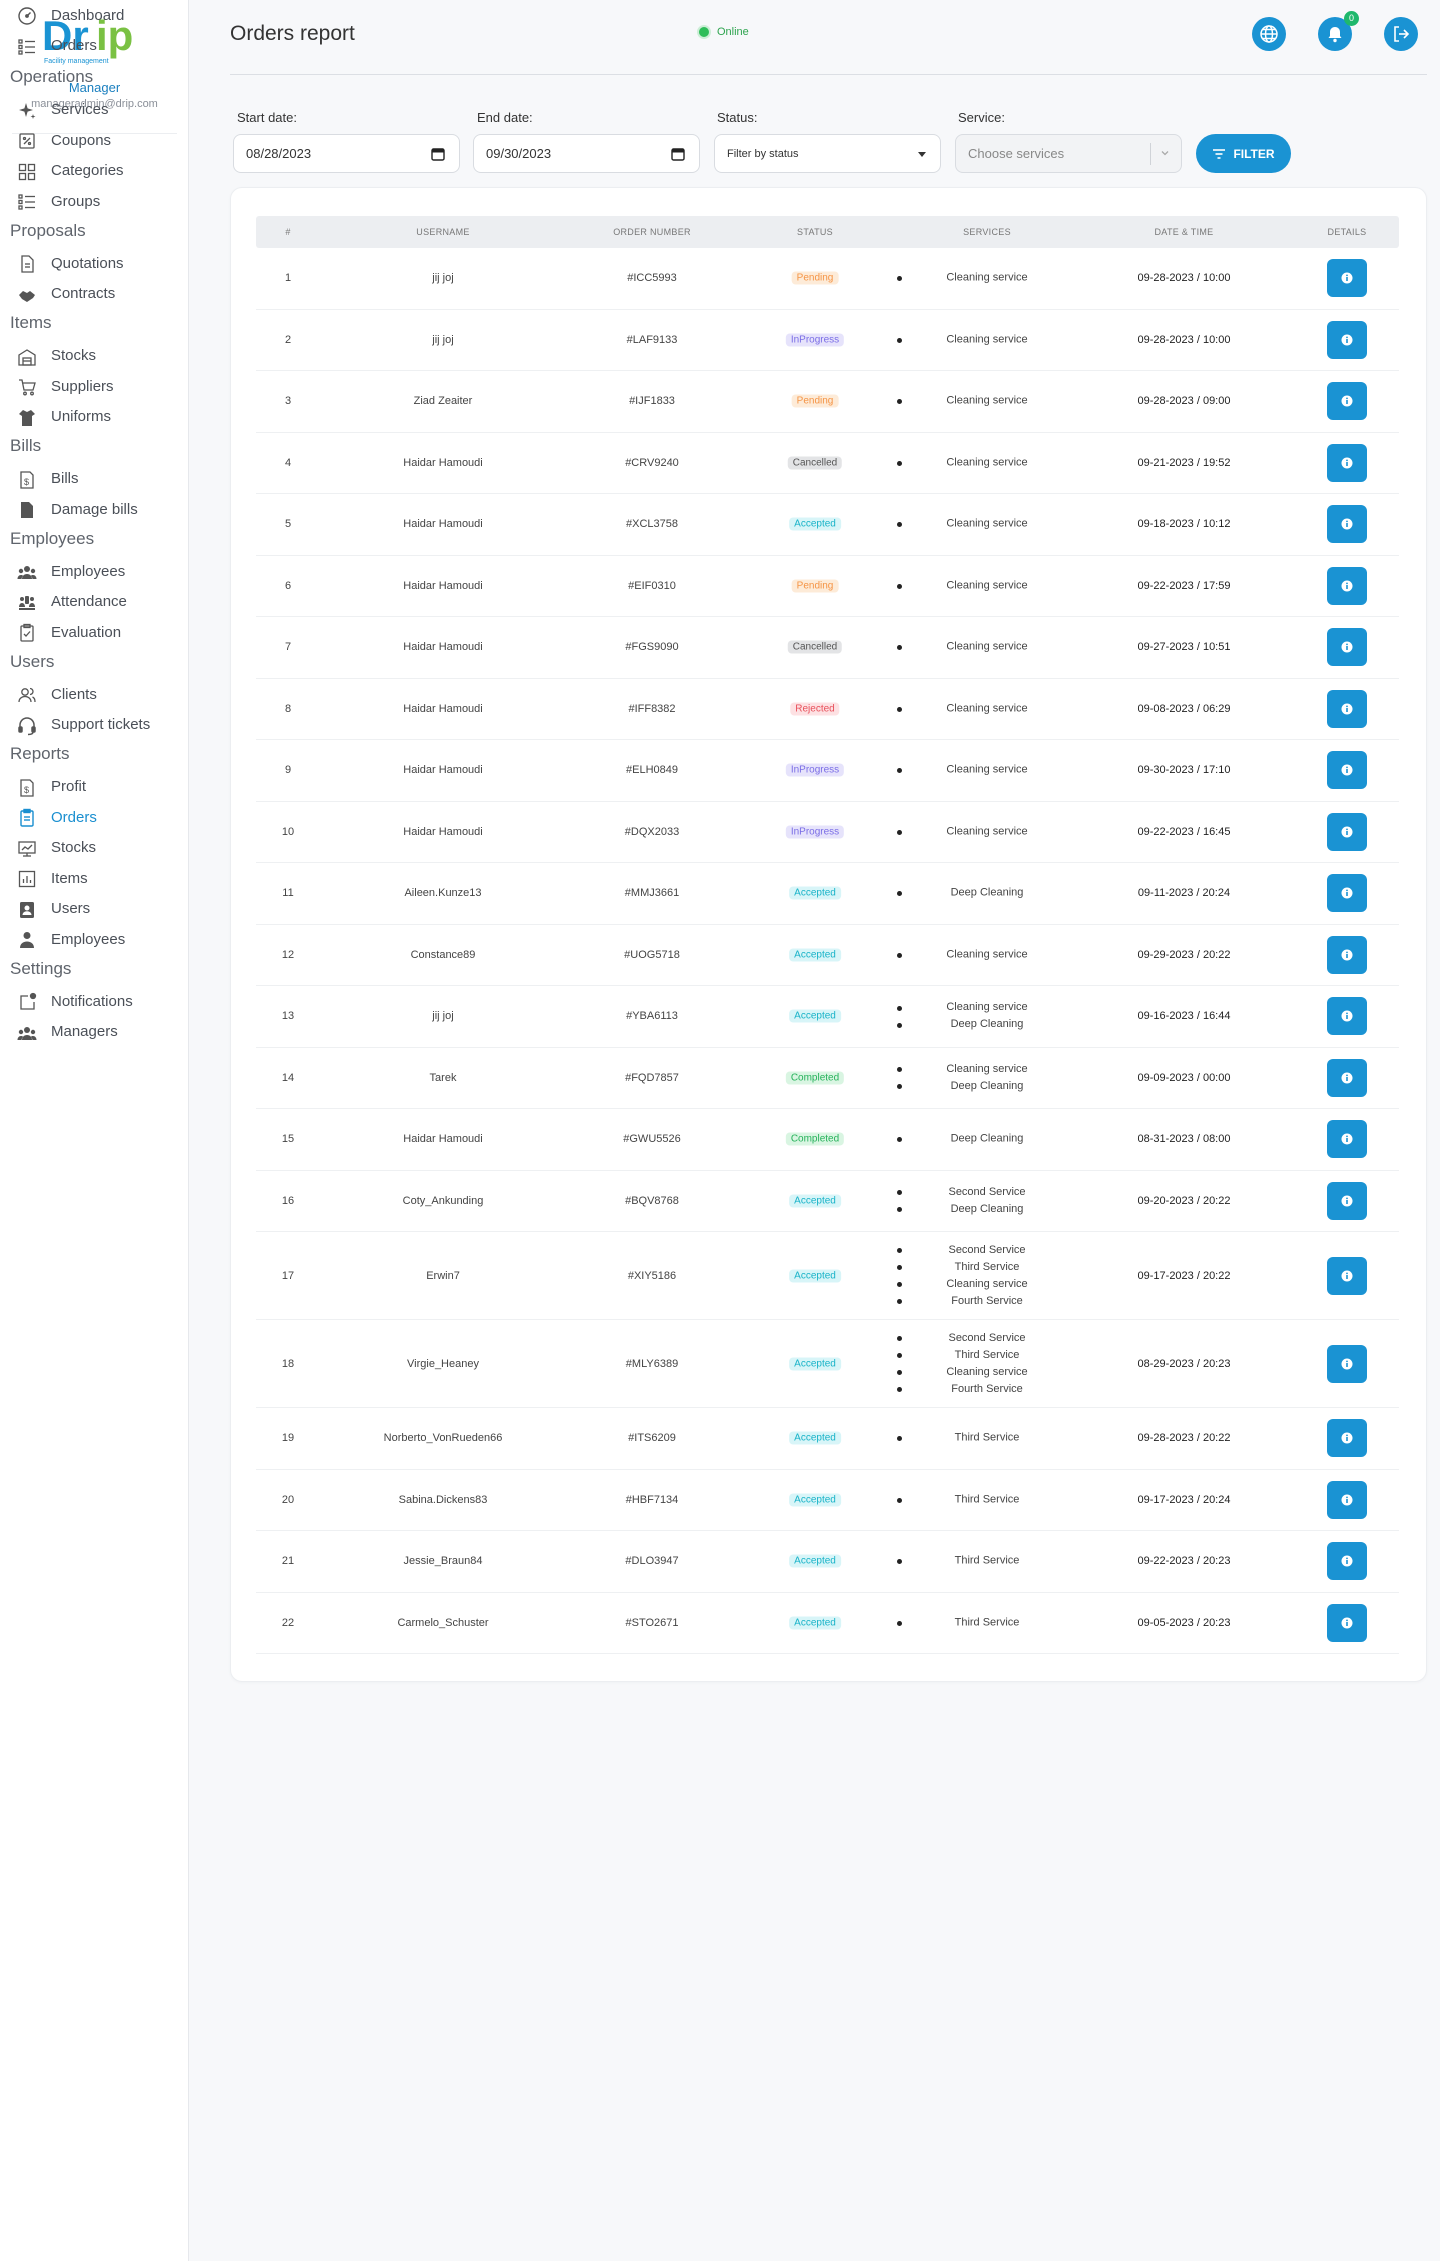 The image size is (1440, 2261). Describe the element at coordinates (986, 1201) in the screenshot. I see `row-services: Second Service Deep Cleaning` at that location.